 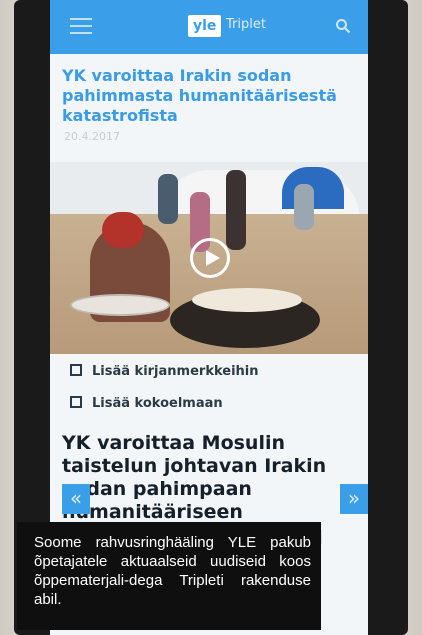 I want to click on bookmark-label: Lisää kirjanmerkkeihin, so click(x=175, y=371).